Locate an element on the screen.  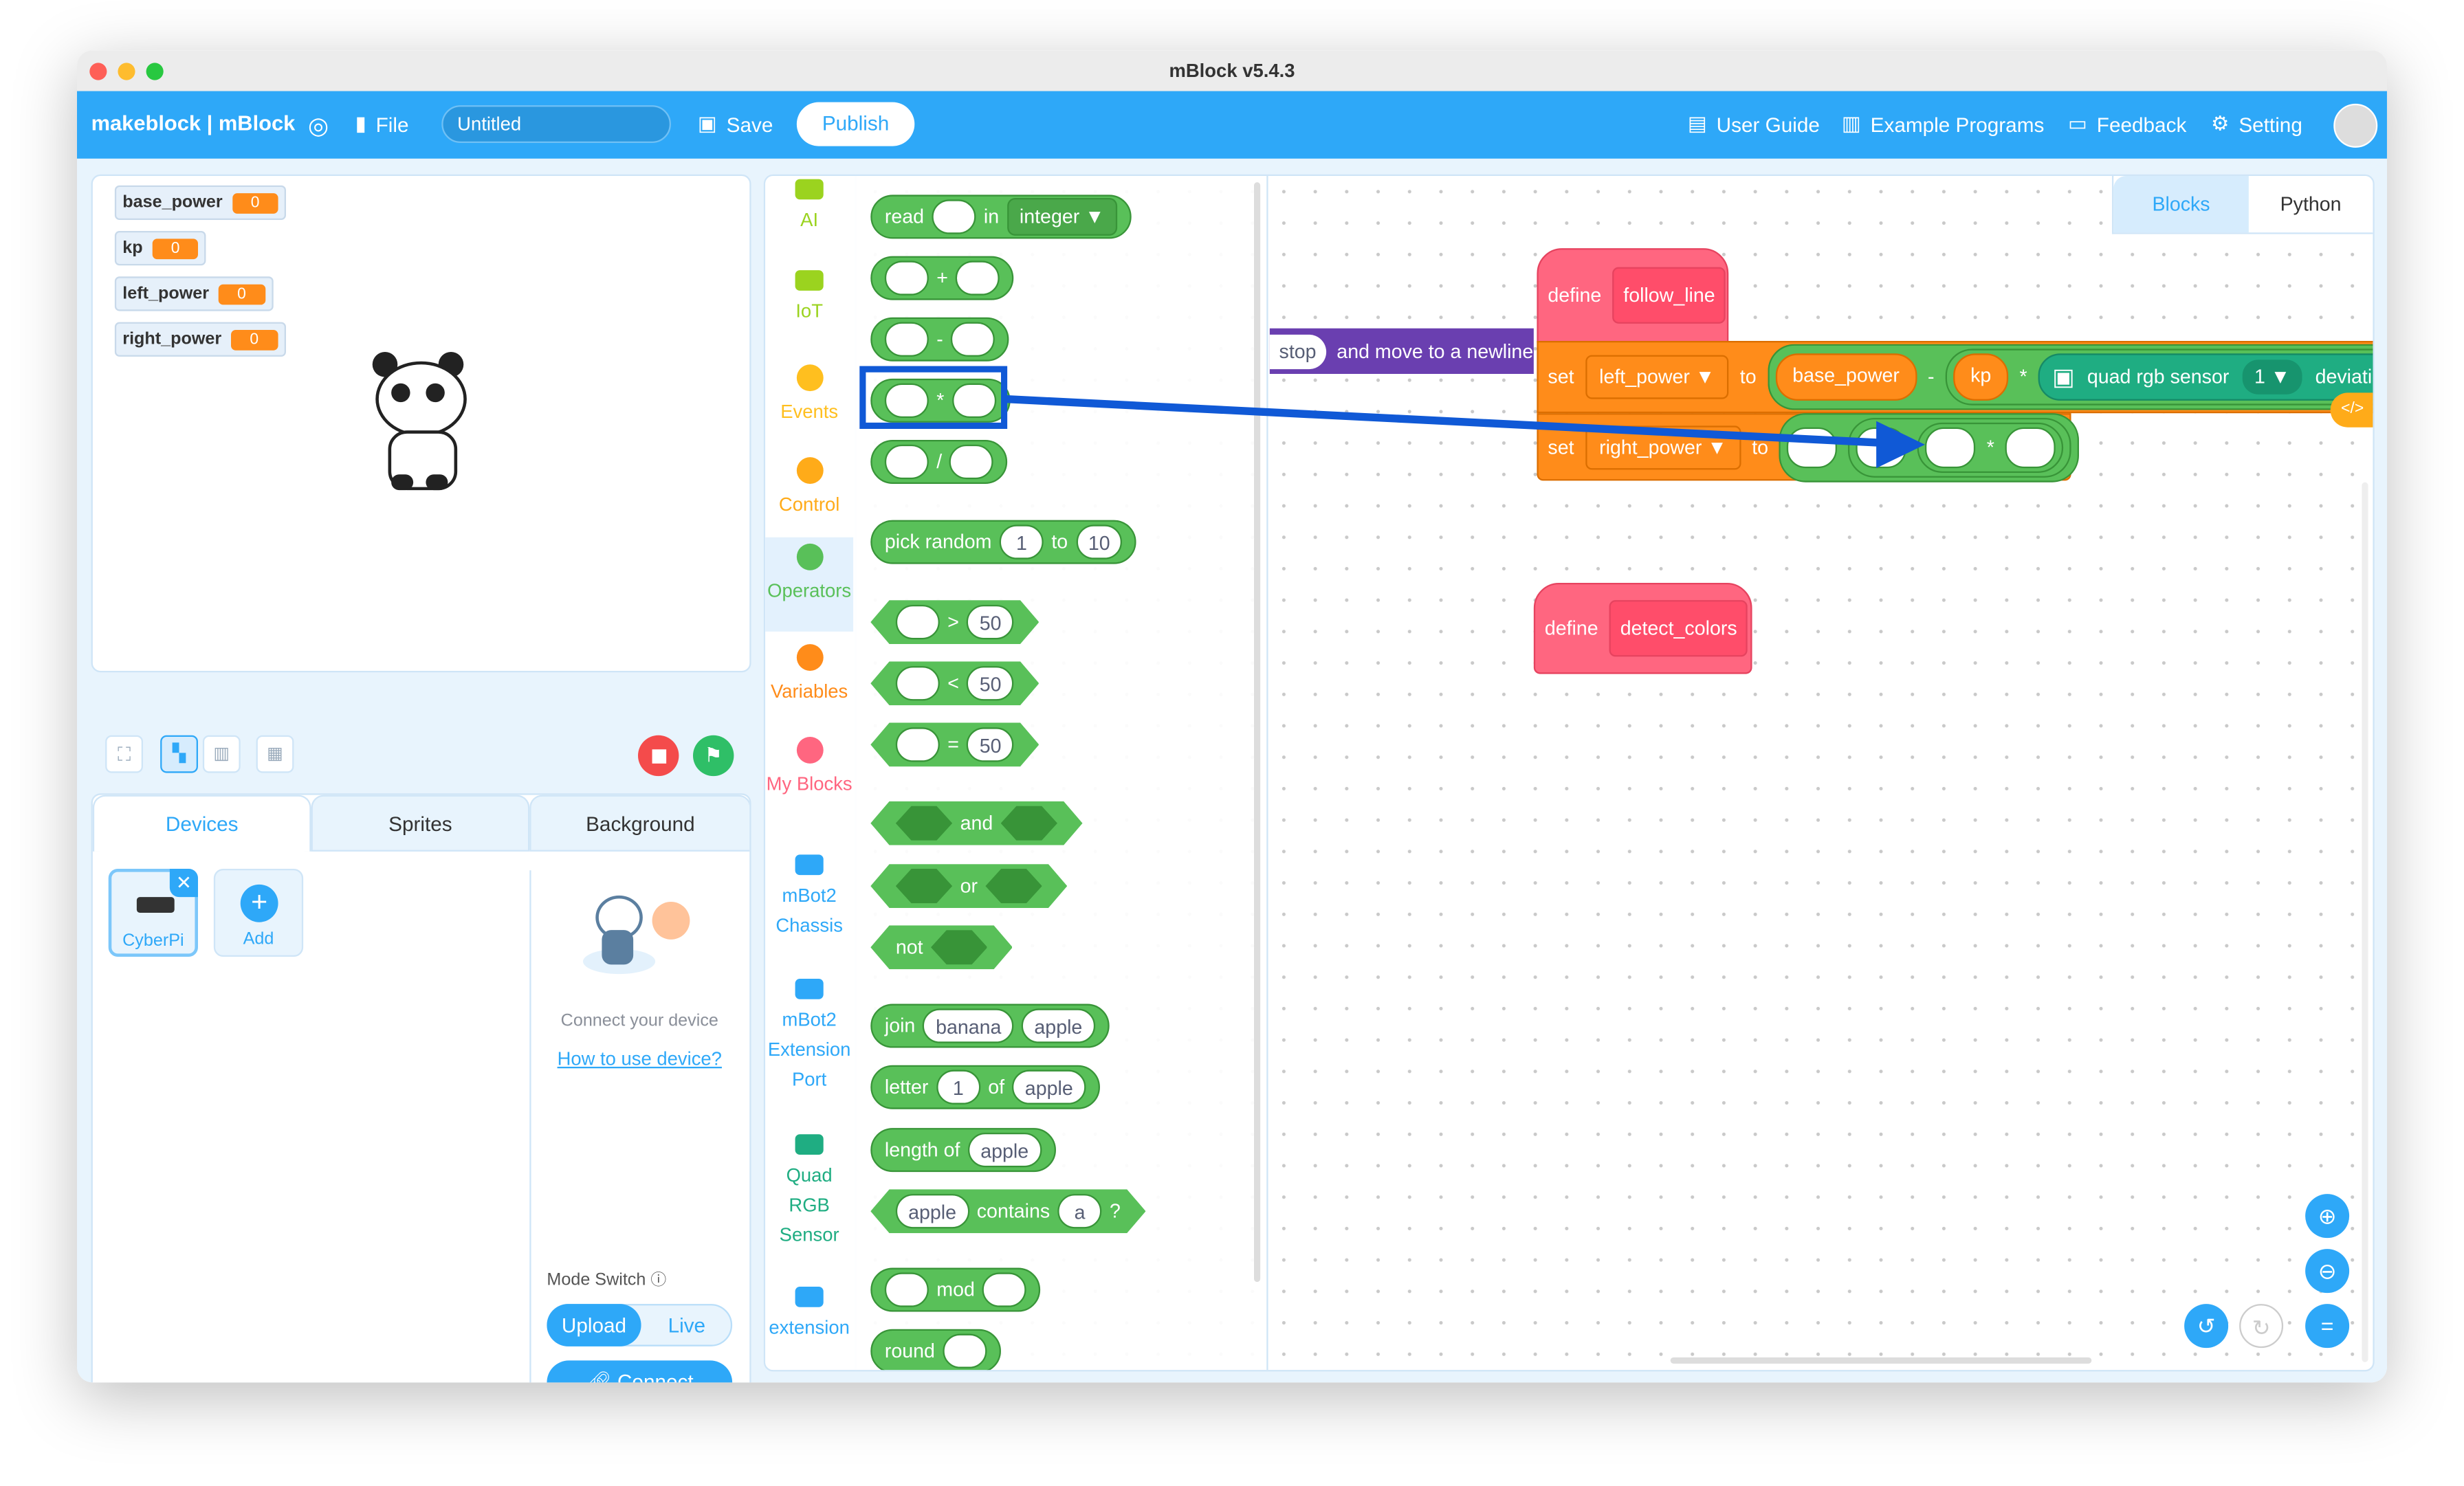
arrow-head-icon is located at coordinates (1900, 445).